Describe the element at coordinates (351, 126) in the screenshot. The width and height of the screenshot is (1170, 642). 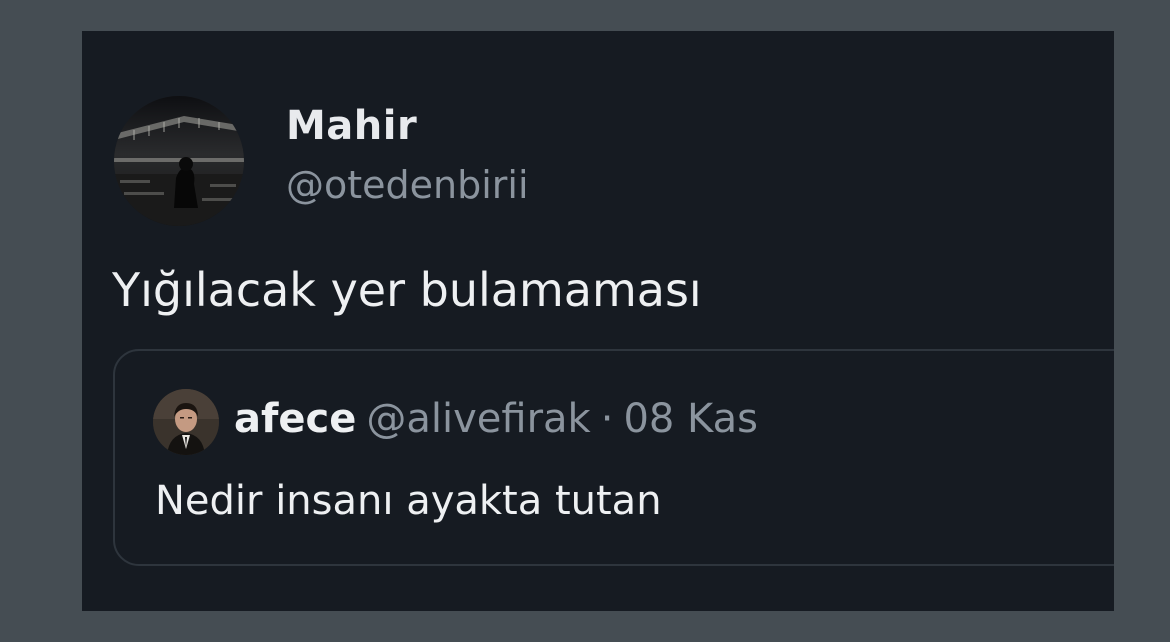
I see `author-display-name: Mahir` at that location.